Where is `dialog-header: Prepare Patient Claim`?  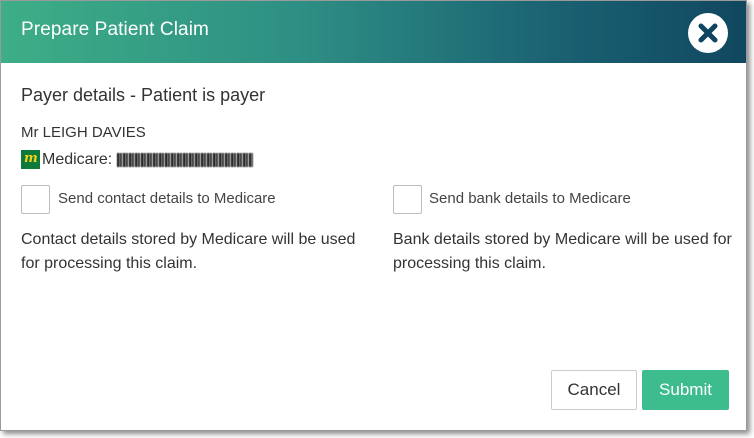 dialog-header: Prepare Patient Claim is located at coordinates (373, 32).